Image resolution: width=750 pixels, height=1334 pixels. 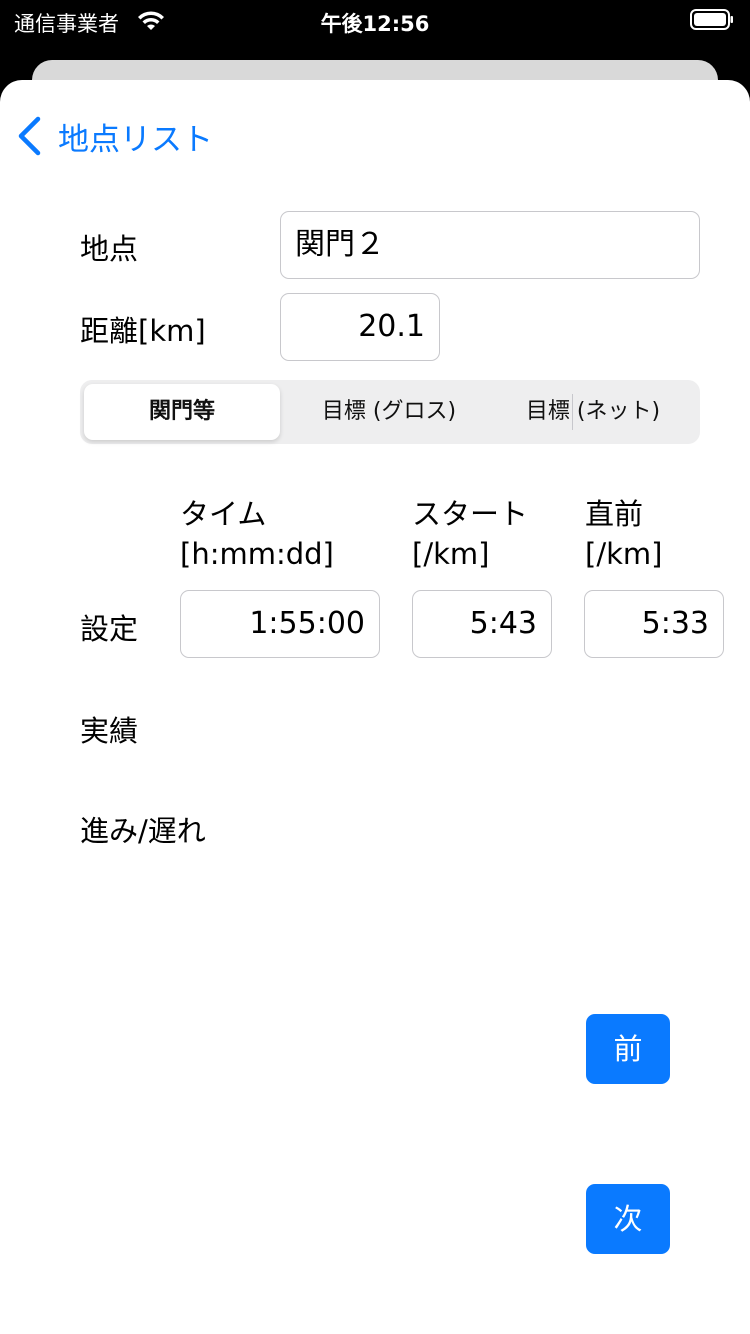 I want to click on actual-row-label: 実績, so click(x=109, y=731).